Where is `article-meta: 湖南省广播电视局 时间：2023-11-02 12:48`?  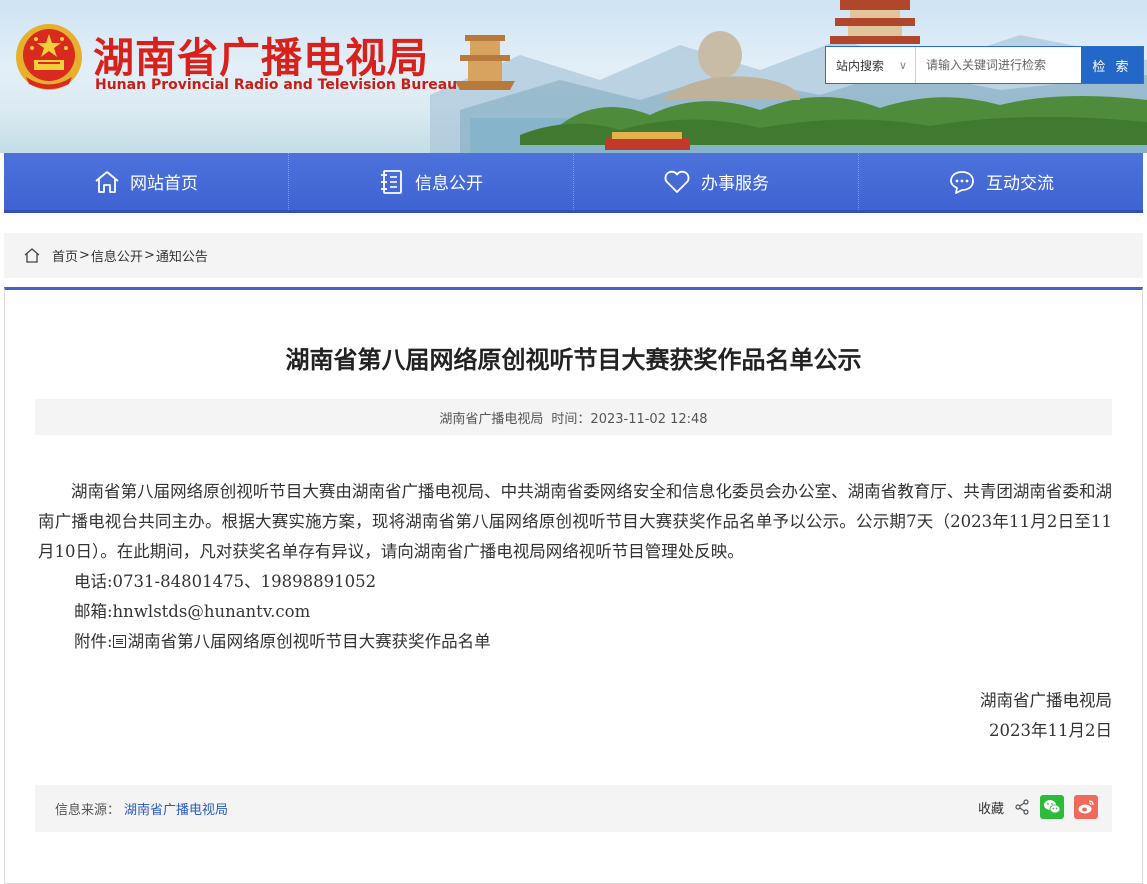
article-meta: 湖南省广播电视局 时间：2023-11-02 12:48 is located at coordinates (573, 417).